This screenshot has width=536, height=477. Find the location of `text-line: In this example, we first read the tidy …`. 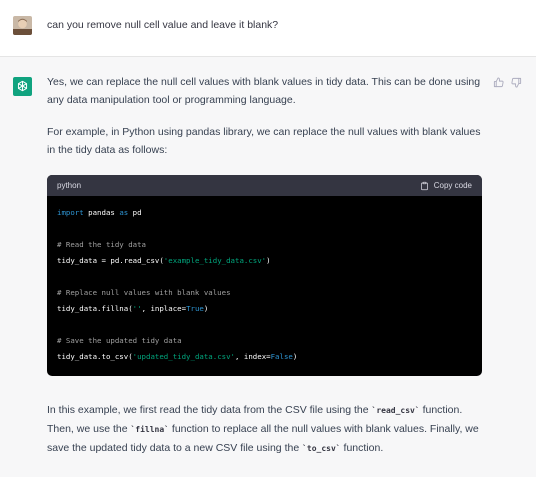

text-line: In this example, we first read the tidy … is located at coordinates (267, 410).